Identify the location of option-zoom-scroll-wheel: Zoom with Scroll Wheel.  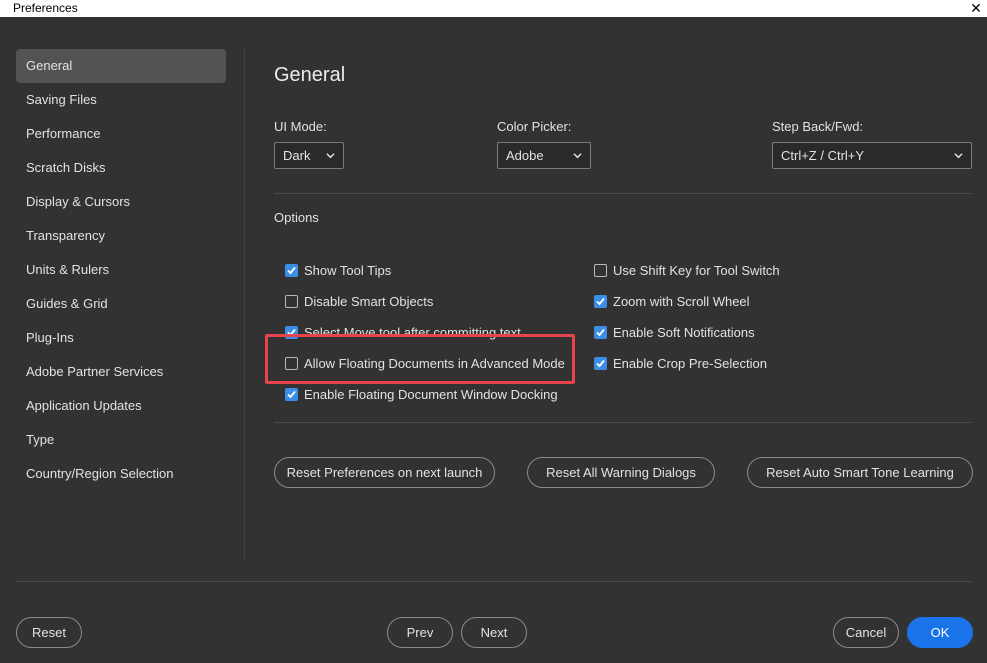
(672, 301).